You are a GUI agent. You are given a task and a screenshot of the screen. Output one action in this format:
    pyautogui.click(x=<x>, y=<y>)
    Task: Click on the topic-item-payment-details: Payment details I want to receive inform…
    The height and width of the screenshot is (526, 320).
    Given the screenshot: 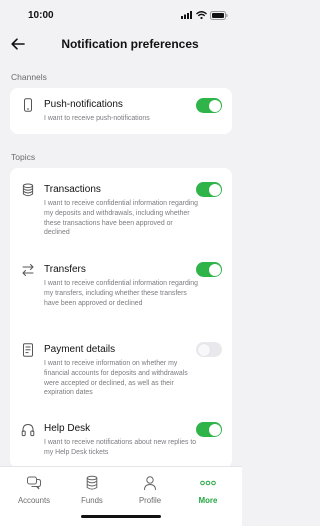 What is the action you would take?
    pyautogui.click(x=121, y=369)
    